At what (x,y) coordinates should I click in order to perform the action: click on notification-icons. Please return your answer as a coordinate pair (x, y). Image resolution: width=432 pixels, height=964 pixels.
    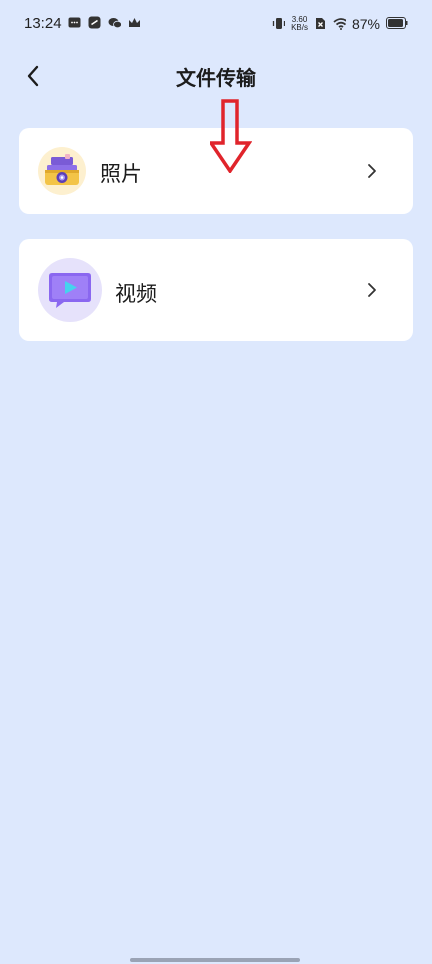
    Looking at the image, I should click on (104, 22).